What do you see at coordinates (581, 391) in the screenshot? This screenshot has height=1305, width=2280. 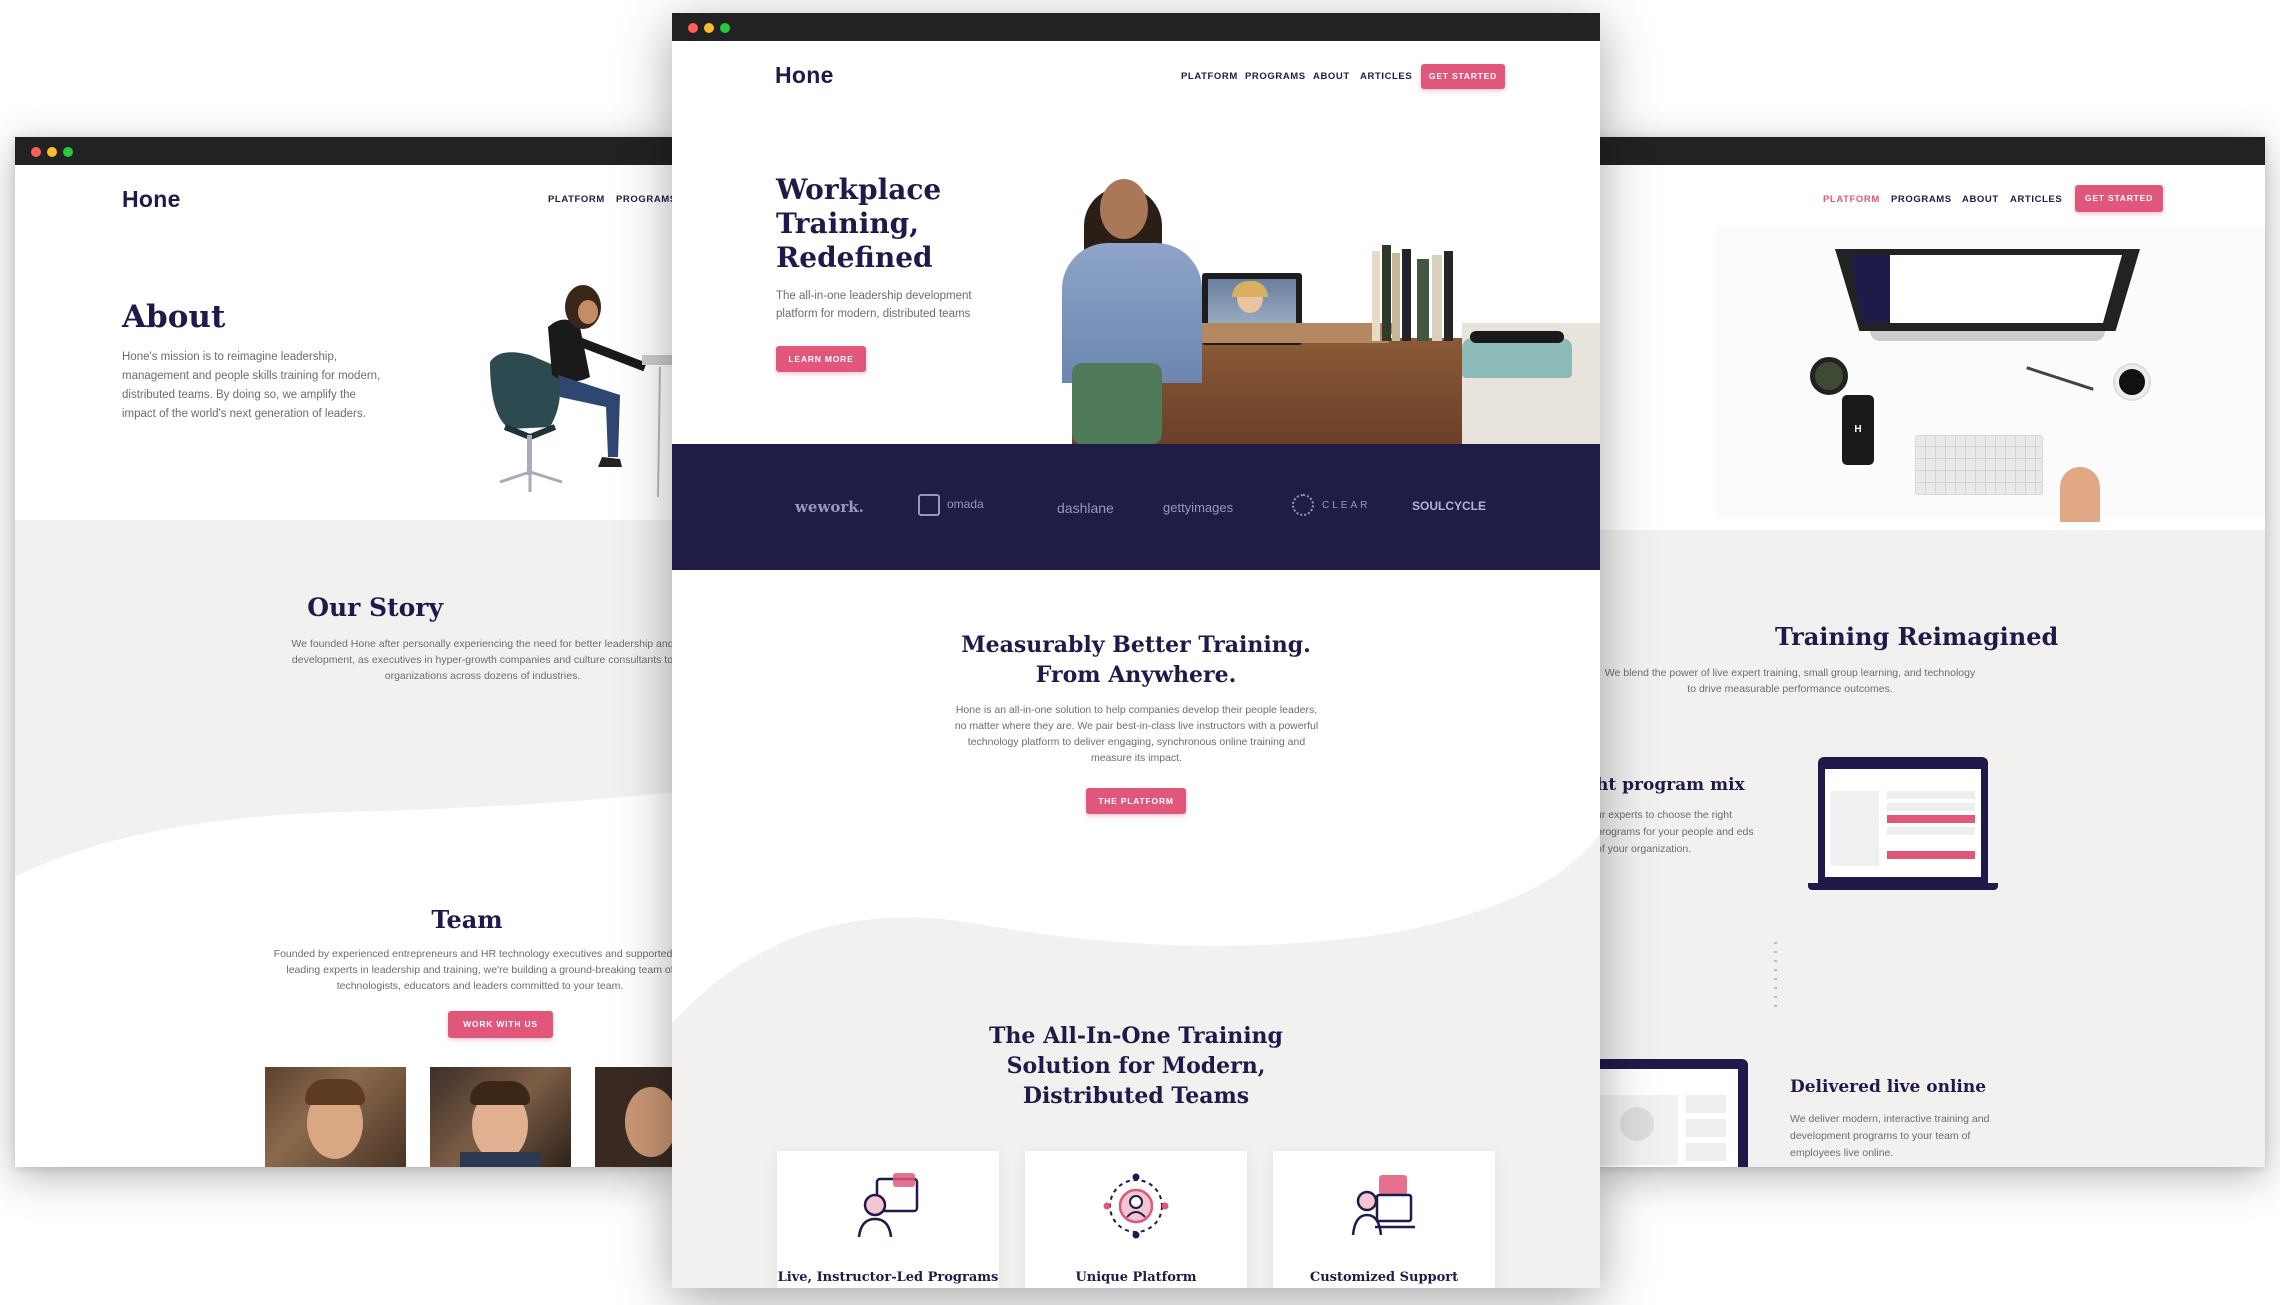 I see `woman-working-photo` at bounding box center [581, 391].